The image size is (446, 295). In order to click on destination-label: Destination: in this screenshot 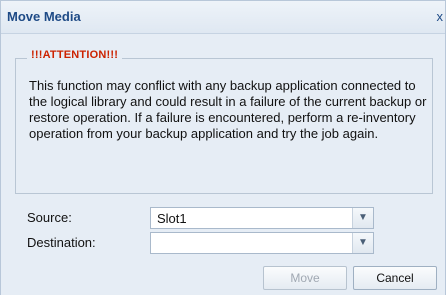, I will do `click(61, 242)`.